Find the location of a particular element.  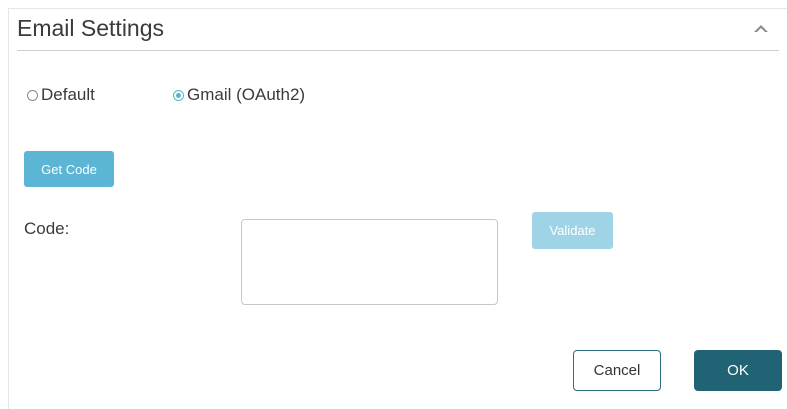

cancel-button: Cancel is located at coordinates (617, 370).